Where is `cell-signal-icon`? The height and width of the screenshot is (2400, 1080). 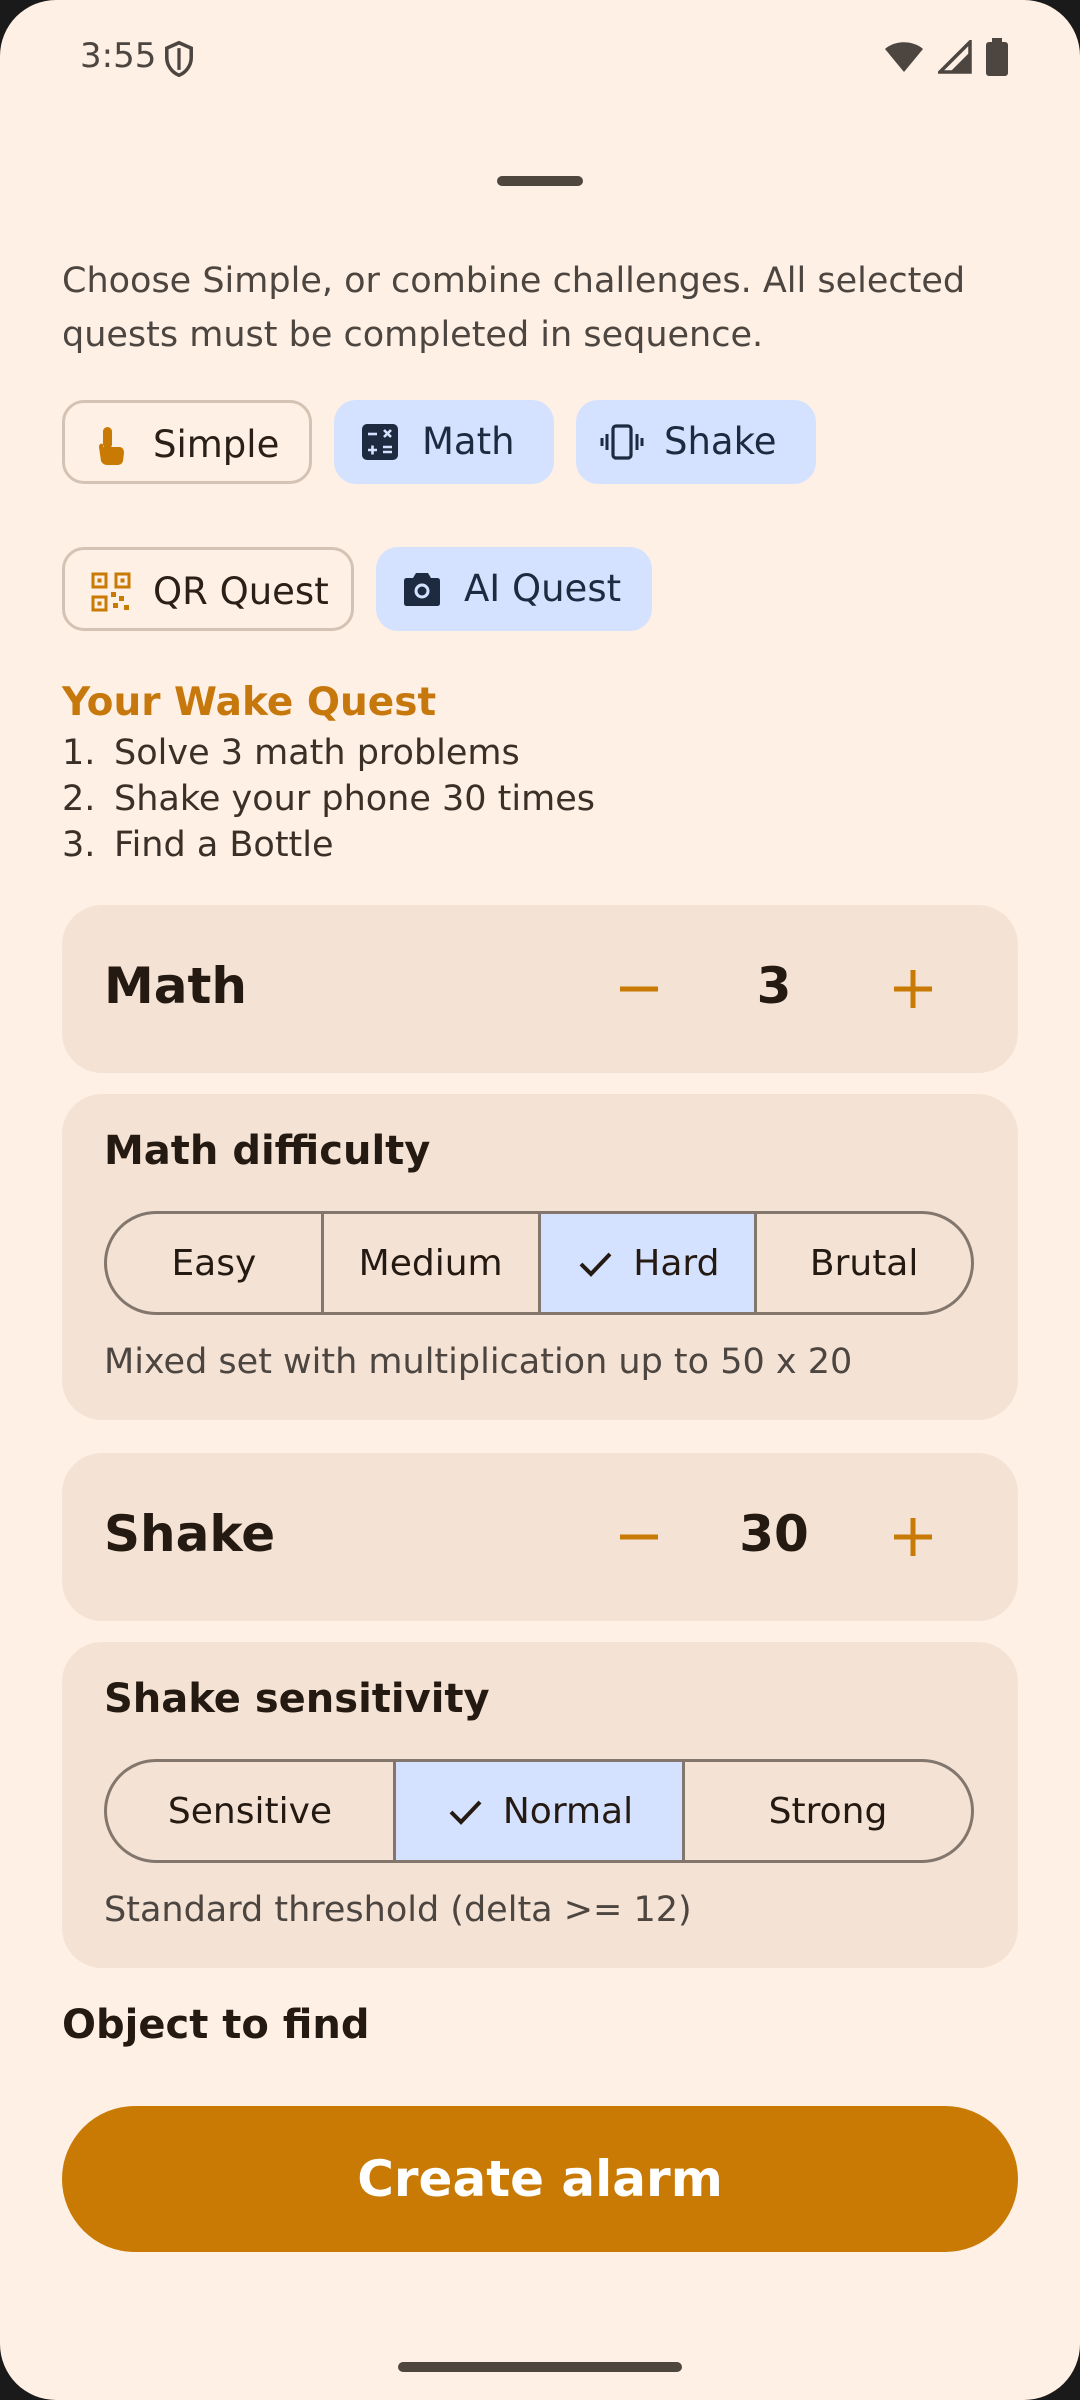
cell-signal-icon is located at coordinates (955, 57).